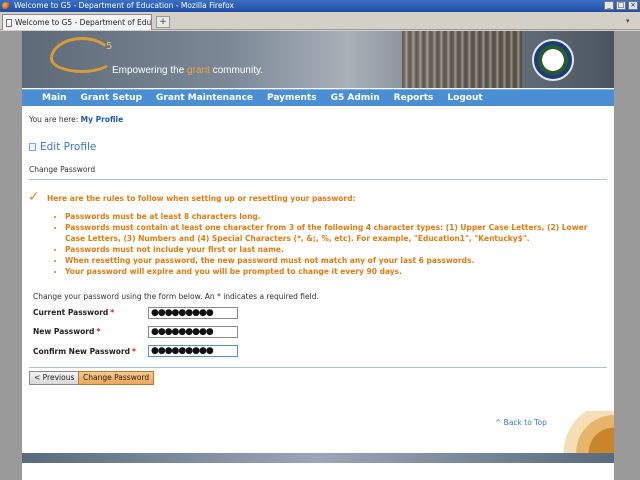 This screenshot has width=640, height=480. What do you see at coordinates (6, 6) in the screenshot?
I see `firefox-icon` at bounding box center [6, 6].